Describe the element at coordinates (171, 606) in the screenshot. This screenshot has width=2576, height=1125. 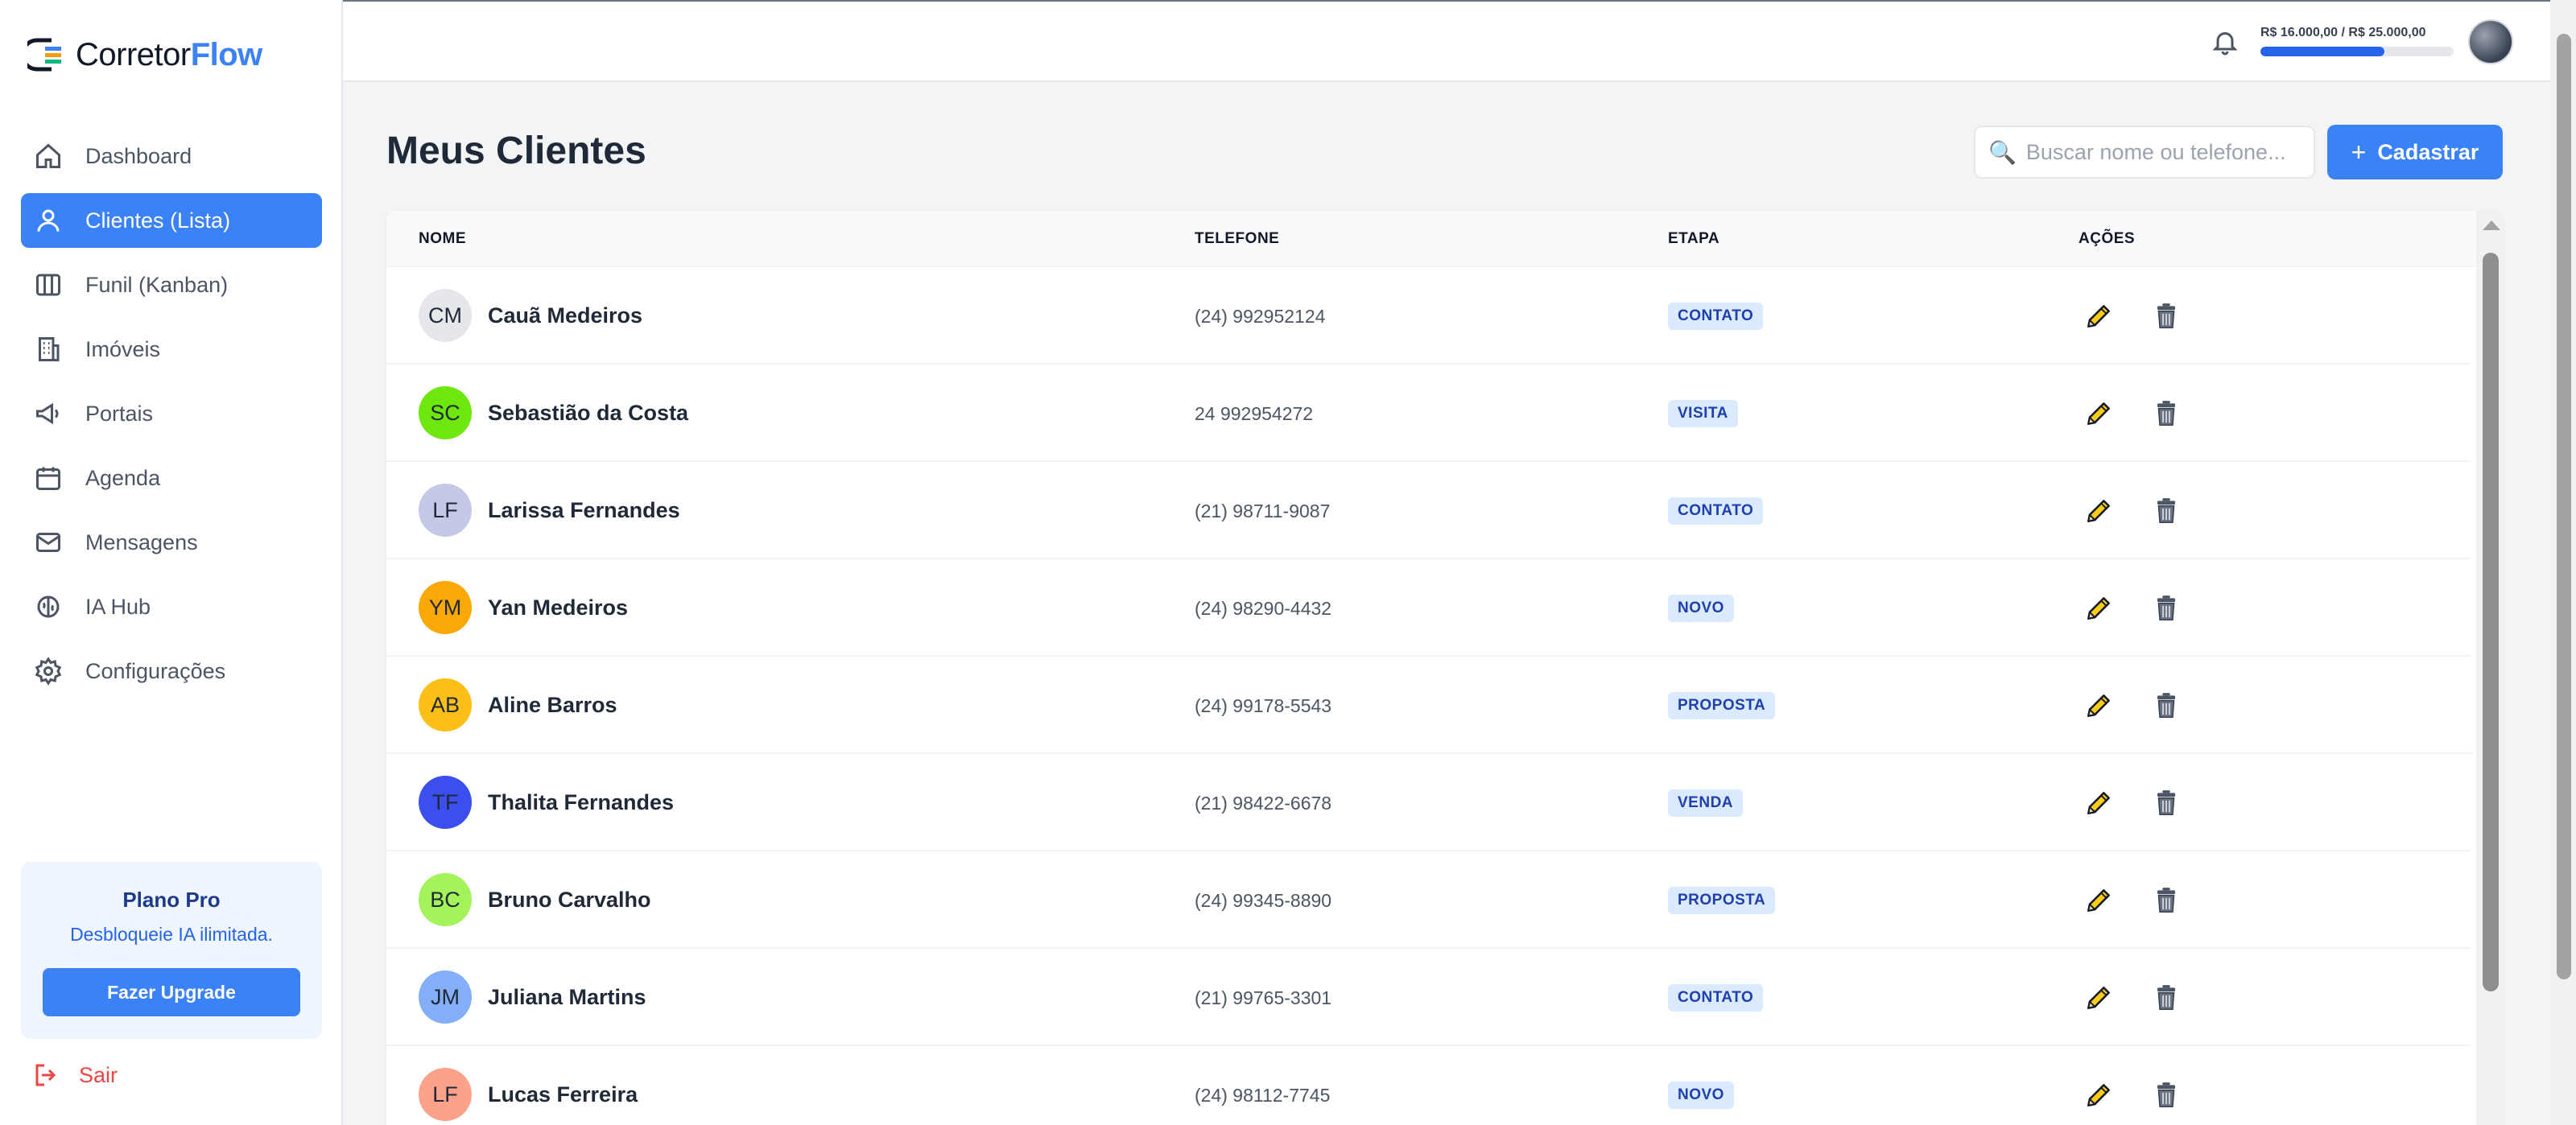
I see `sidebar-item-ia-hub: IA Hub` at that location.